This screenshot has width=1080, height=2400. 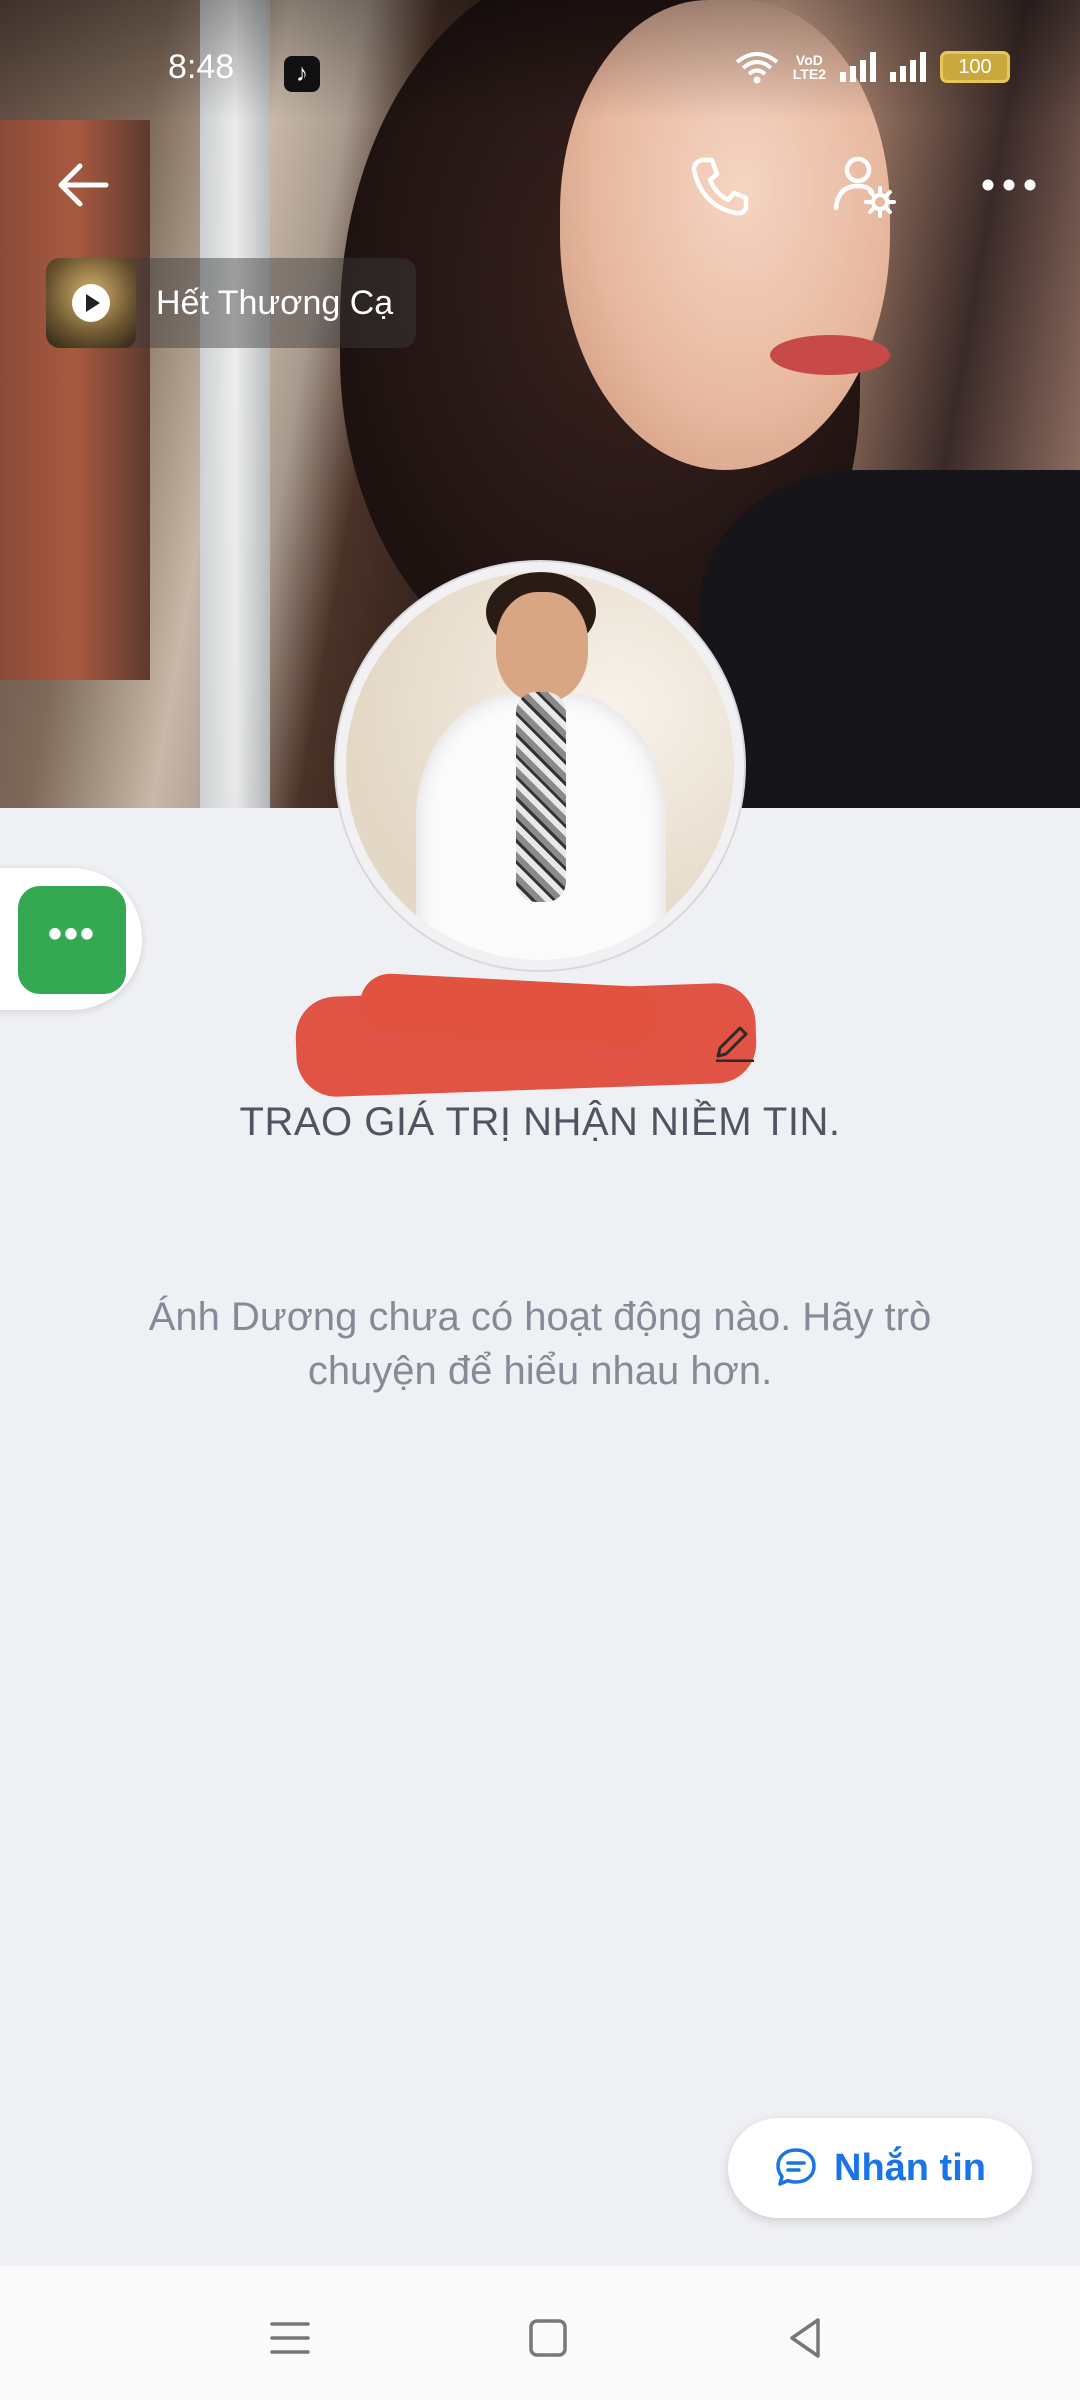 I want to click on status-icons: VoD LTE2 100, so click(x=872, y=67).